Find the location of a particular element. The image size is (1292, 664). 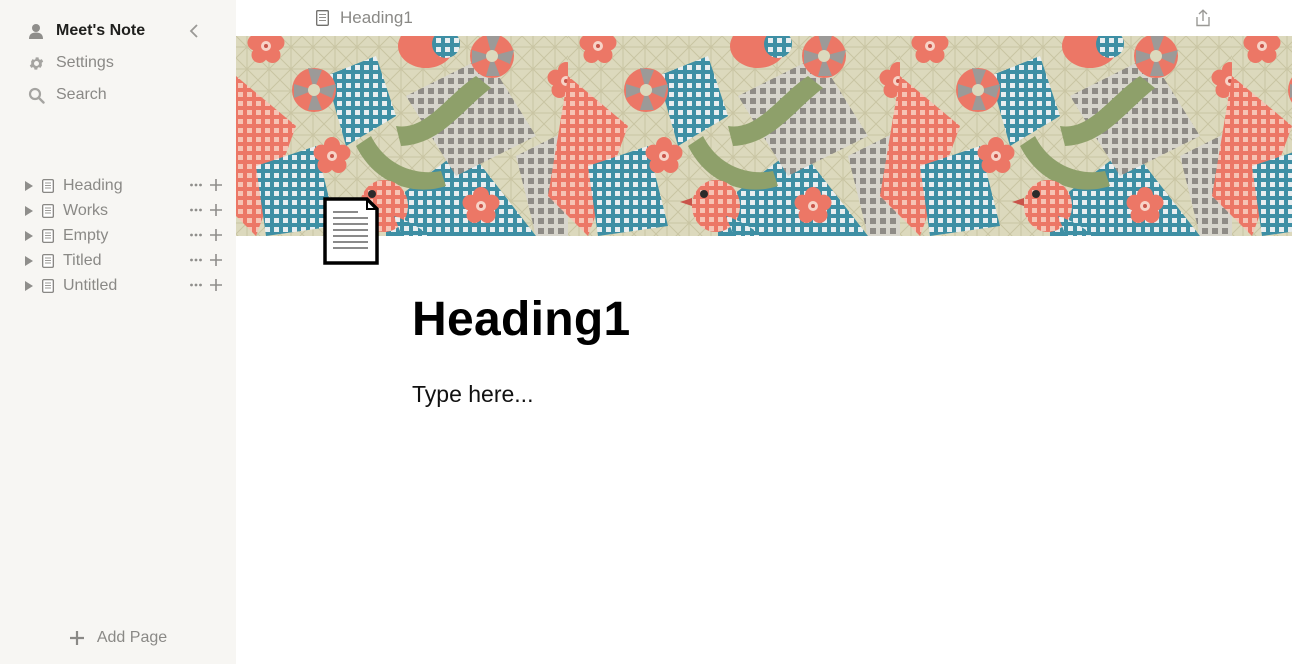

page-tree-item: Empty is located at coordinates (118, 235).